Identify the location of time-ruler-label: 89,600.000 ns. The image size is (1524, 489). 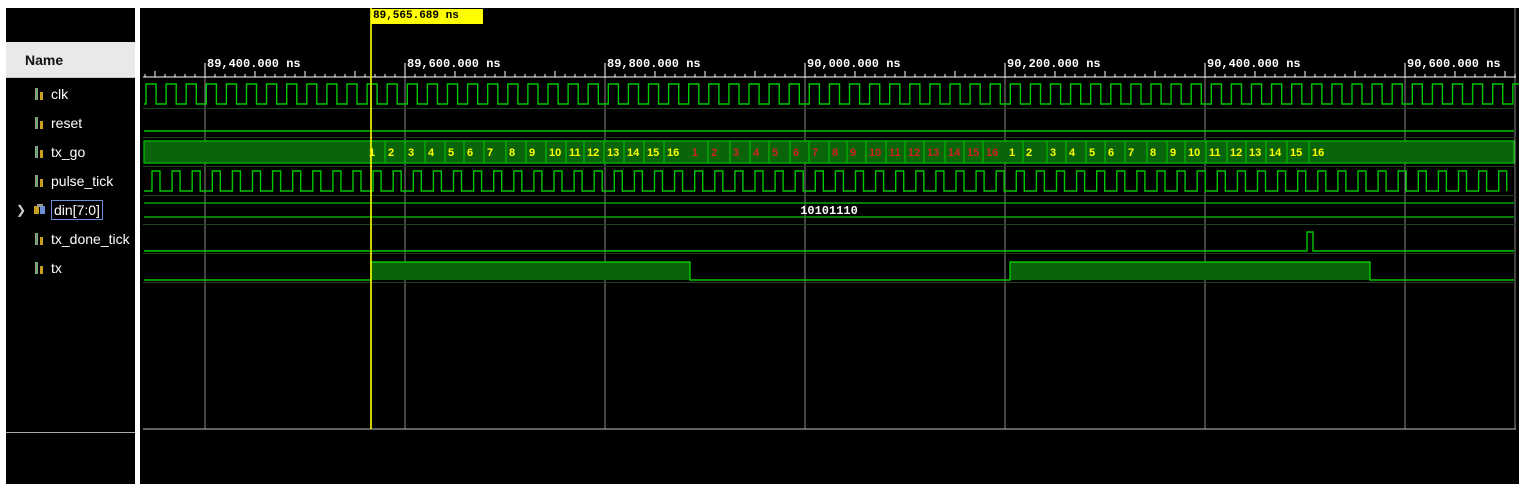
(454, 64).